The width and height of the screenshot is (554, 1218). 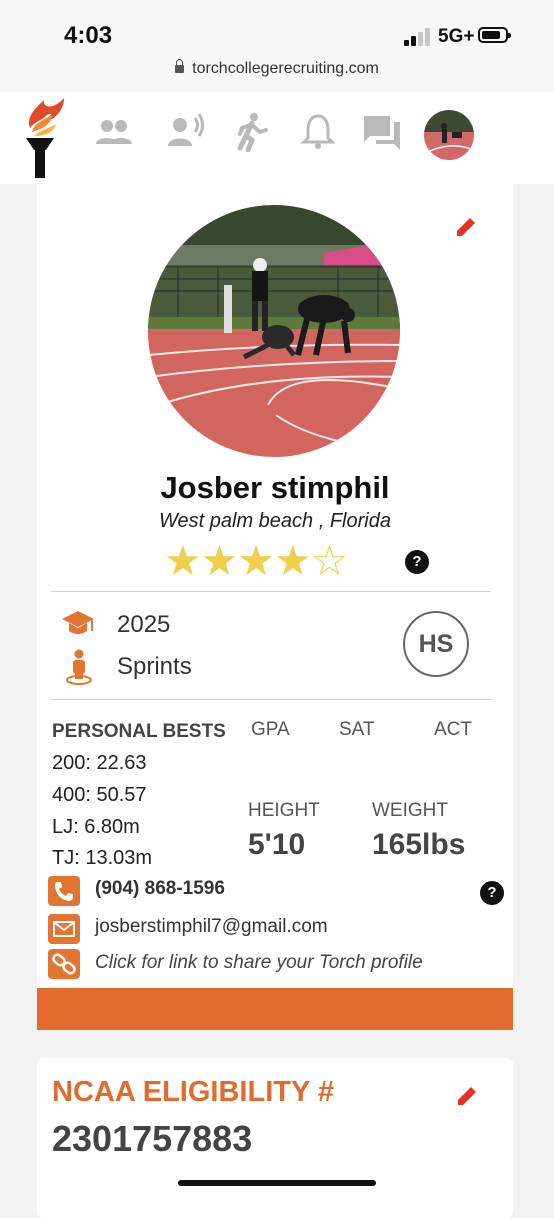 I want to click on chat-icon, so click(x=382, y=132).